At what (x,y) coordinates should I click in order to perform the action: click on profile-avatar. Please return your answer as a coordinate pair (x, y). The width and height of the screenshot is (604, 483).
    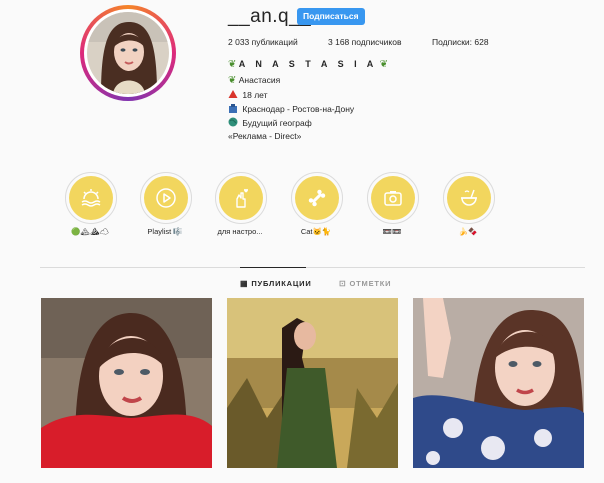
    Looking at the image, I should click on (128, 53).